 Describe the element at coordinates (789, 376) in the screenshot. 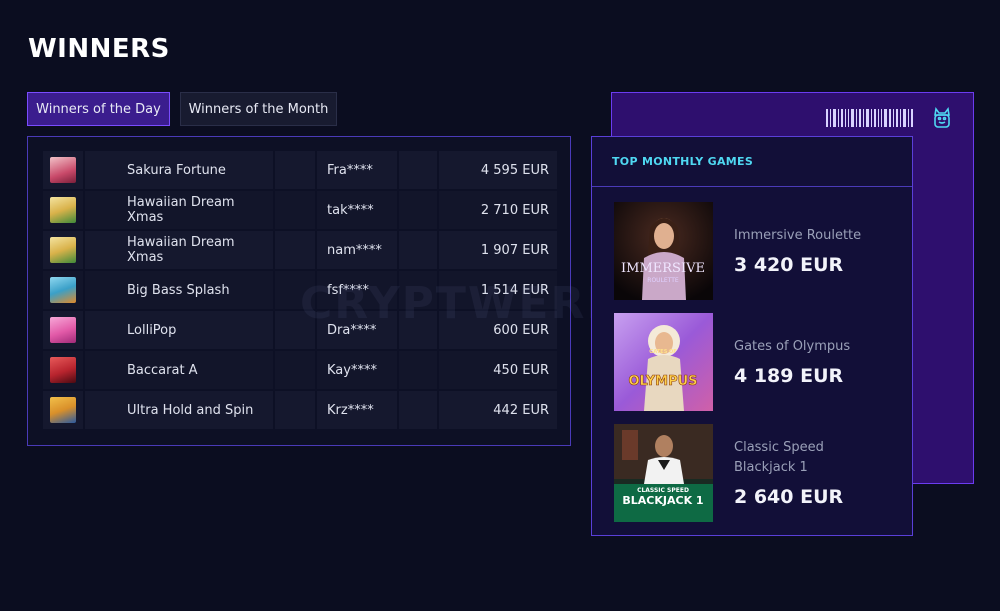

I see `top-game-amount: 4 189 EUR` at that location.